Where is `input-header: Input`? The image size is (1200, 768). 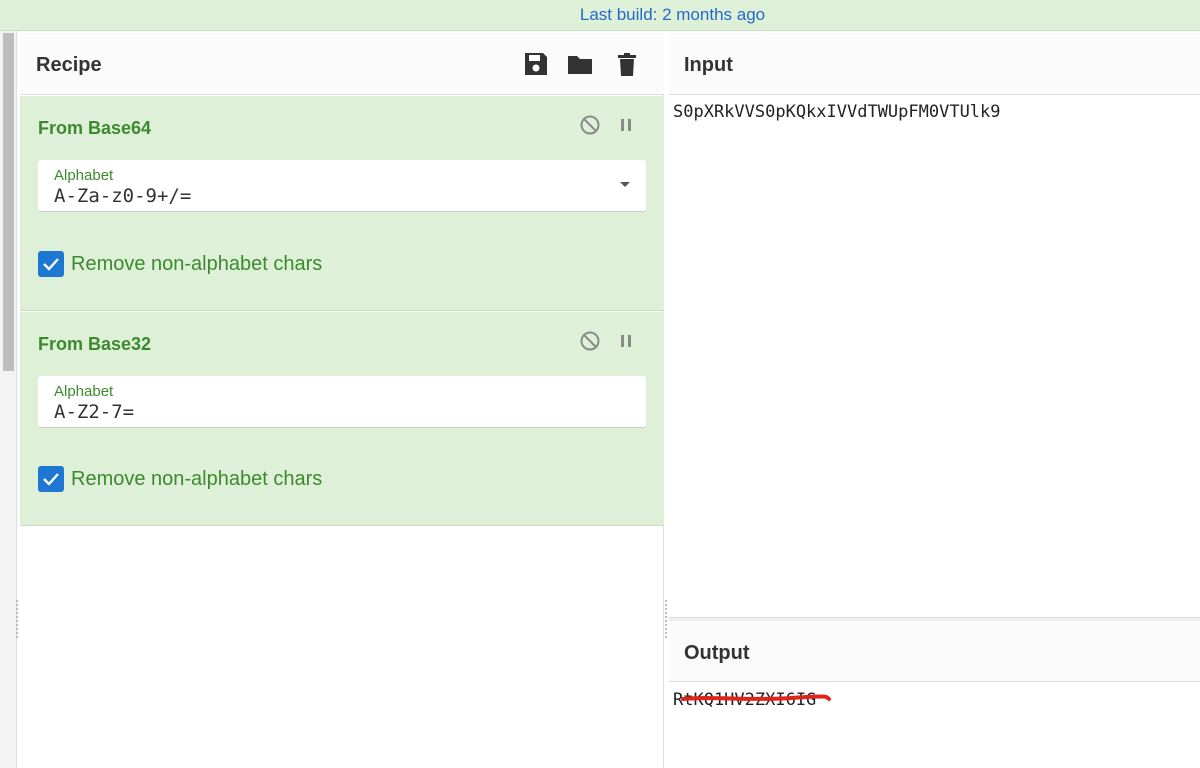
input-header: Input is located at coordinates (934, 64).